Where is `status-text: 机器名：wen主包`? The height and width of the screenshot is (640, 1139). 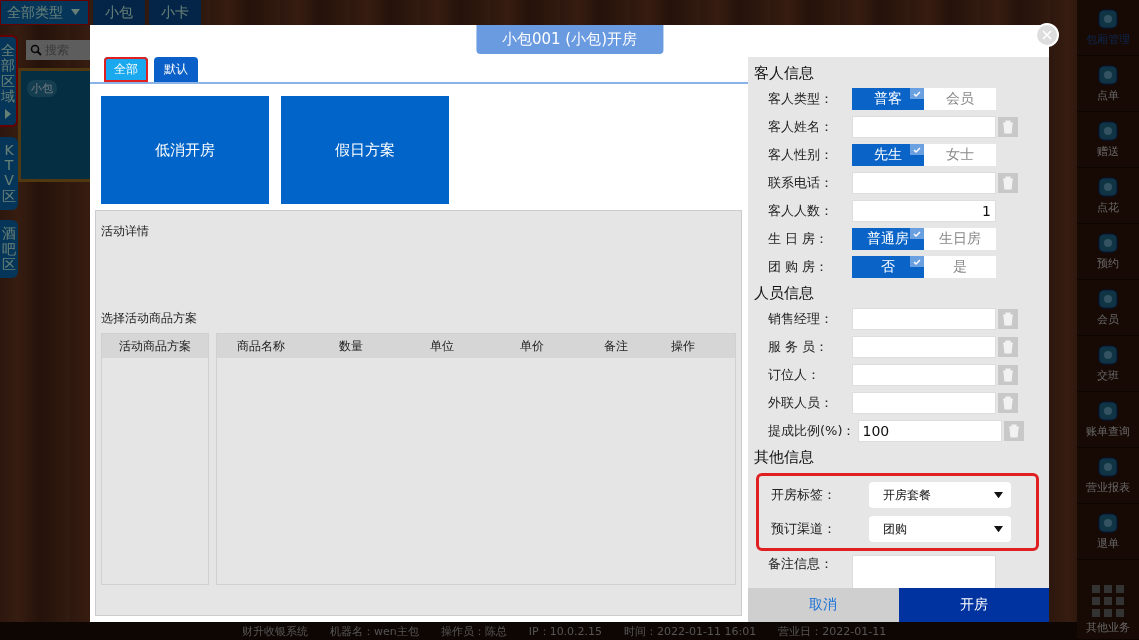
status-text: 机器名：wen主包 is located at coordinates (374, 631).